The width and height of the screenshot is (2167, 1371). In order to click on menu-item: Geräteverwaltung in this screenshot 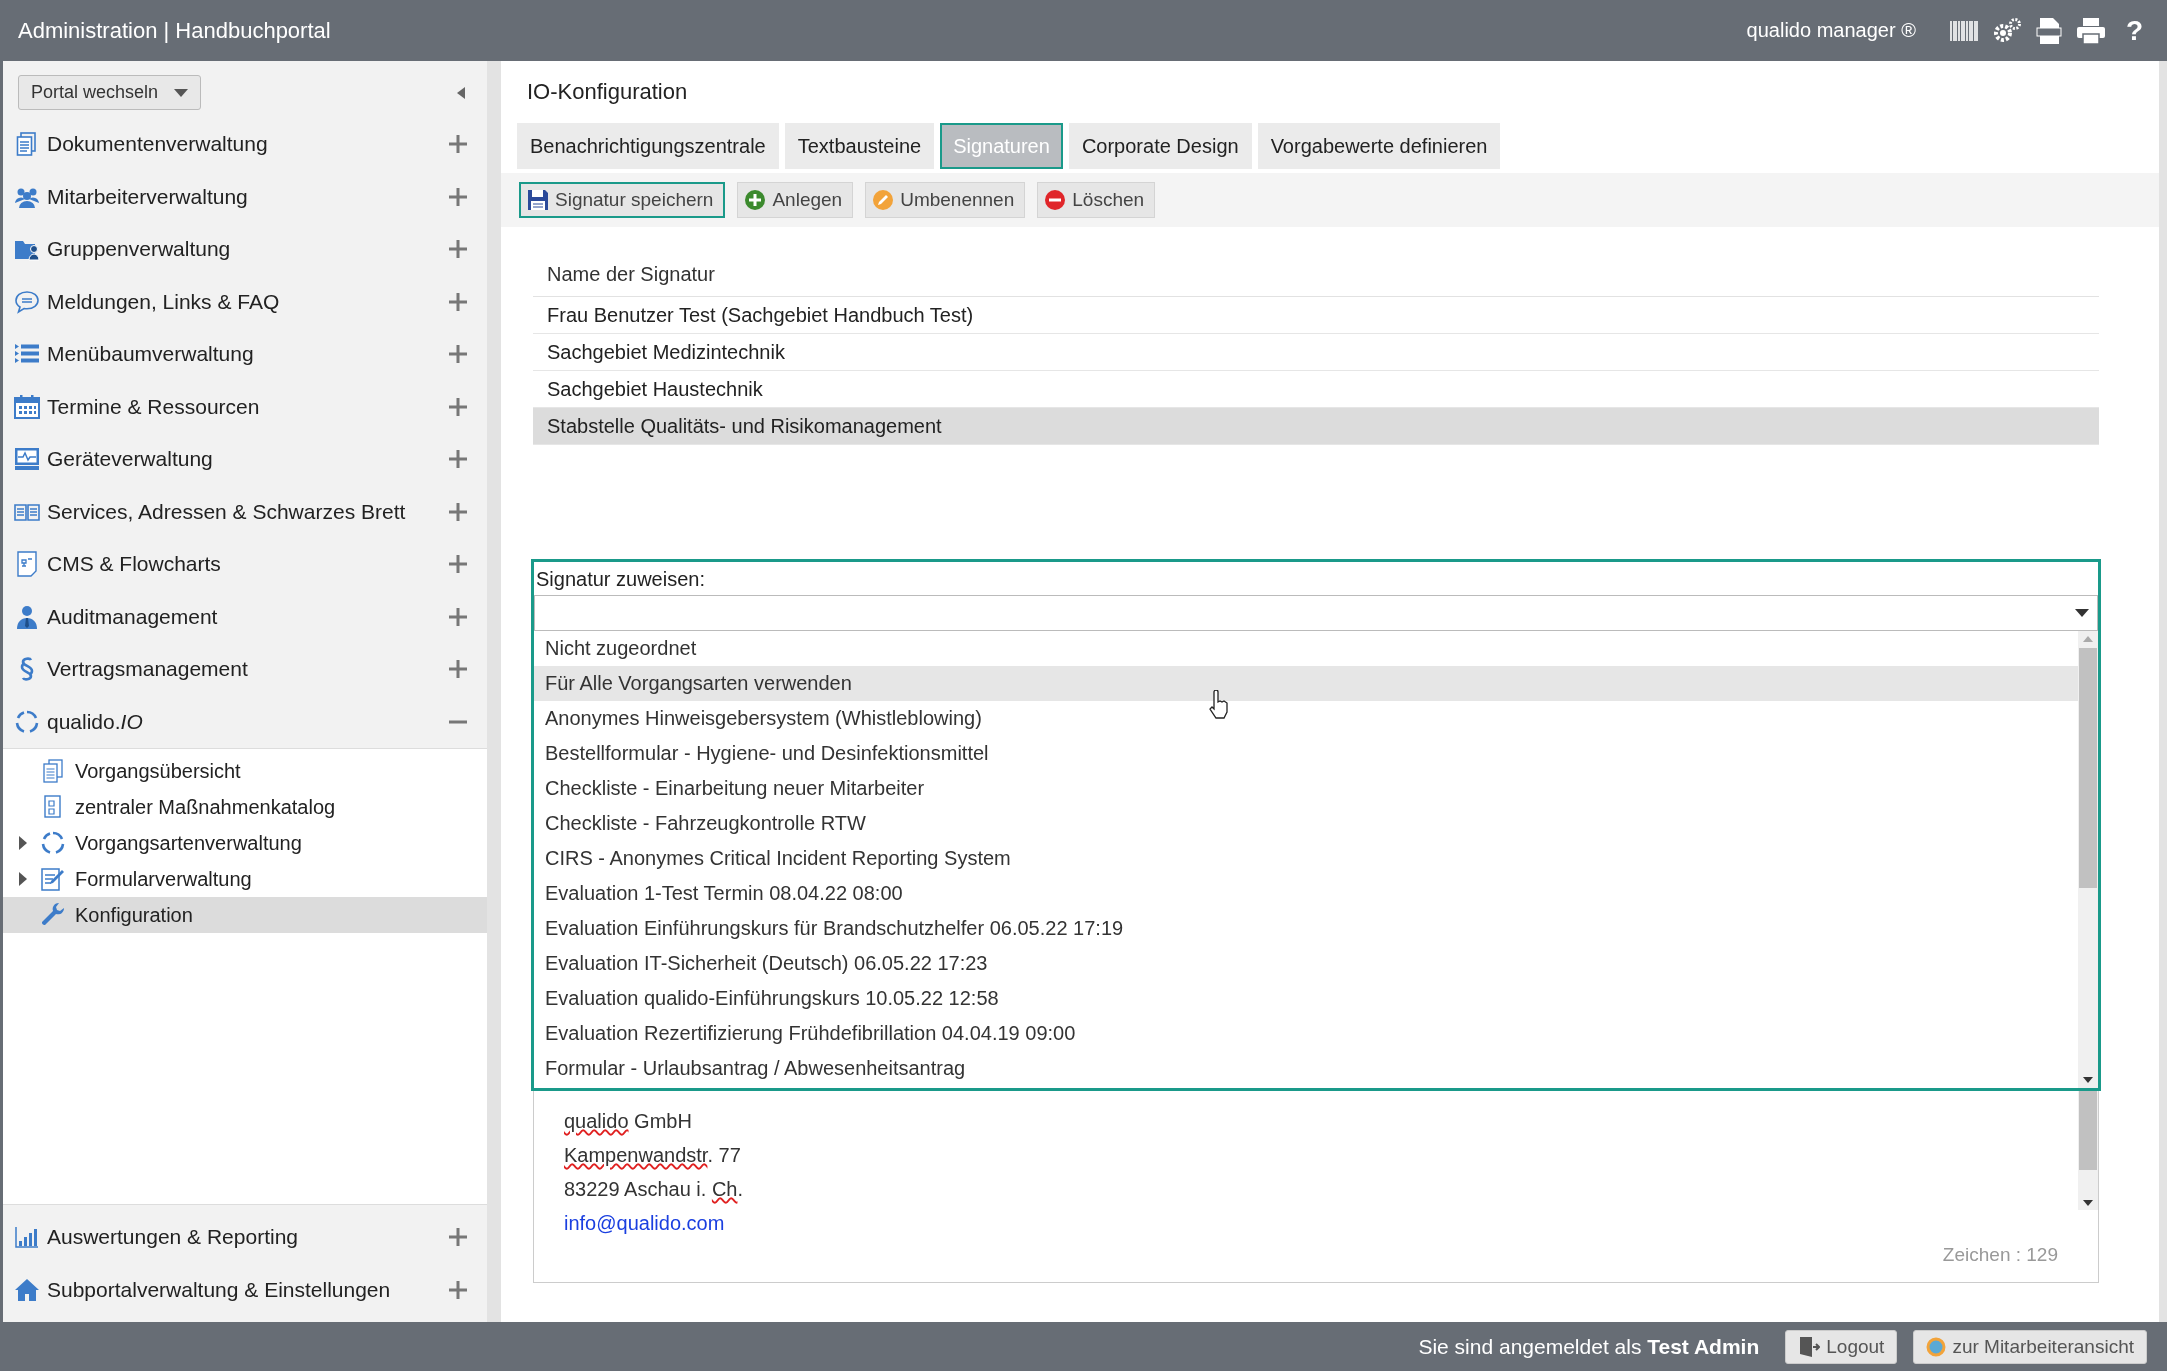, I will do `click(245, 459)`.